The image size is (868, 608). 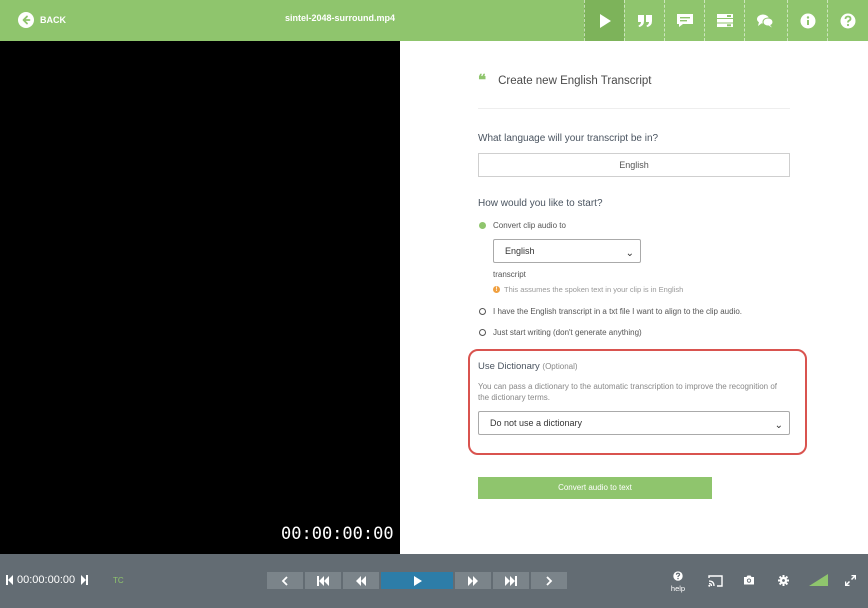 I want to click on skip-start-icon, so click(x=10, y=580).